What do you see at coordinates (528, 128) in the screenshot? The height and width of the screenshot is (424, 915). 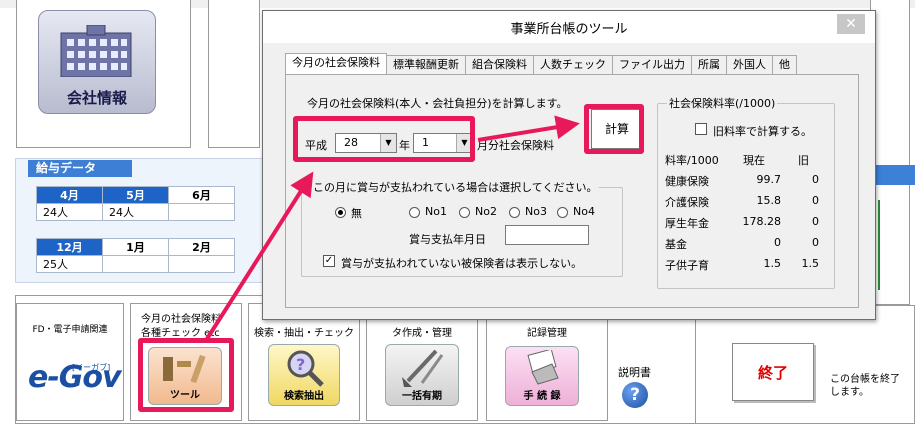 I see `arrow-to-calculate` at bounding box center [528, 128].